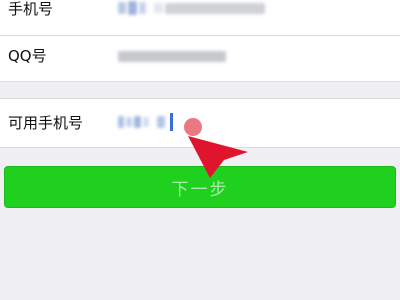 This screenshot has width=400, height=300. I want to click on next-button: 下一步, so click(200, 187).